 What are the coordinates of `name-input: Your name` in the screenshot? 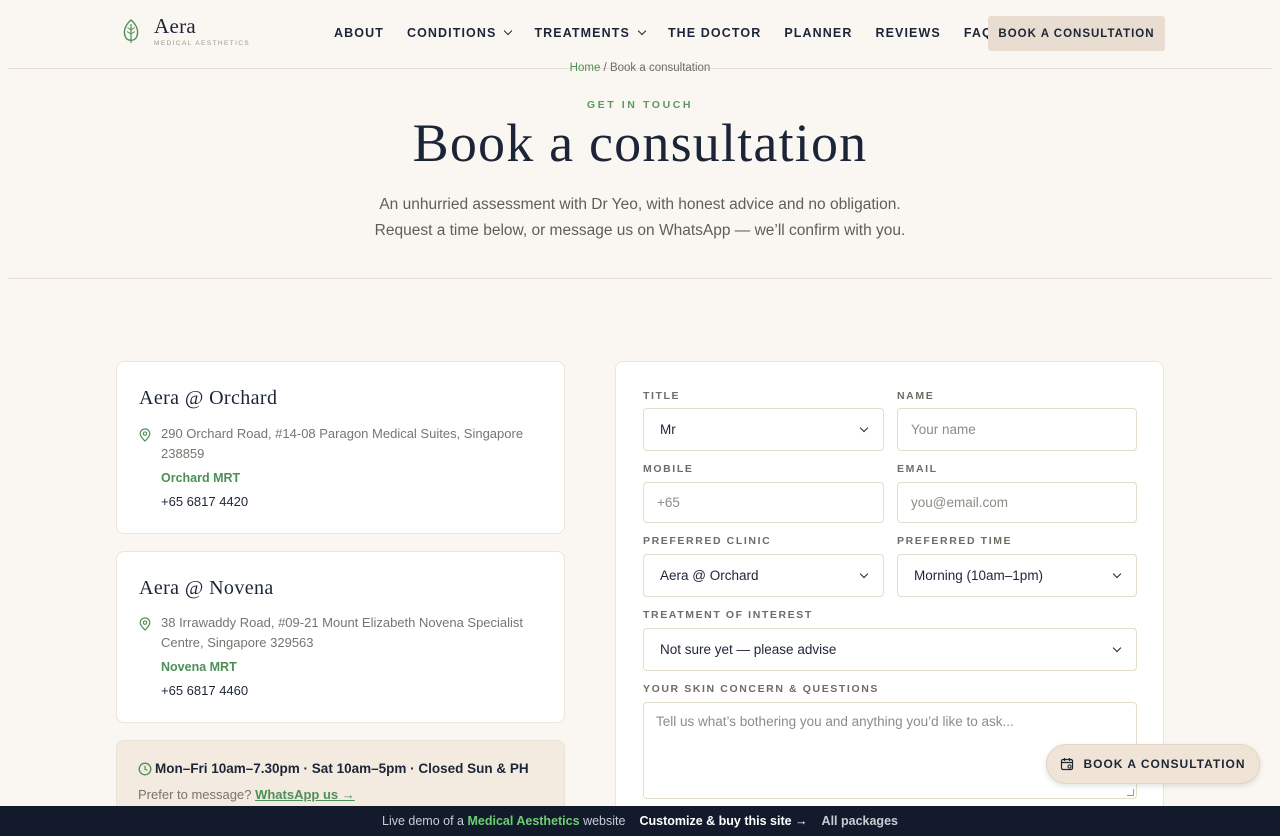 It's located at (1017, 429).